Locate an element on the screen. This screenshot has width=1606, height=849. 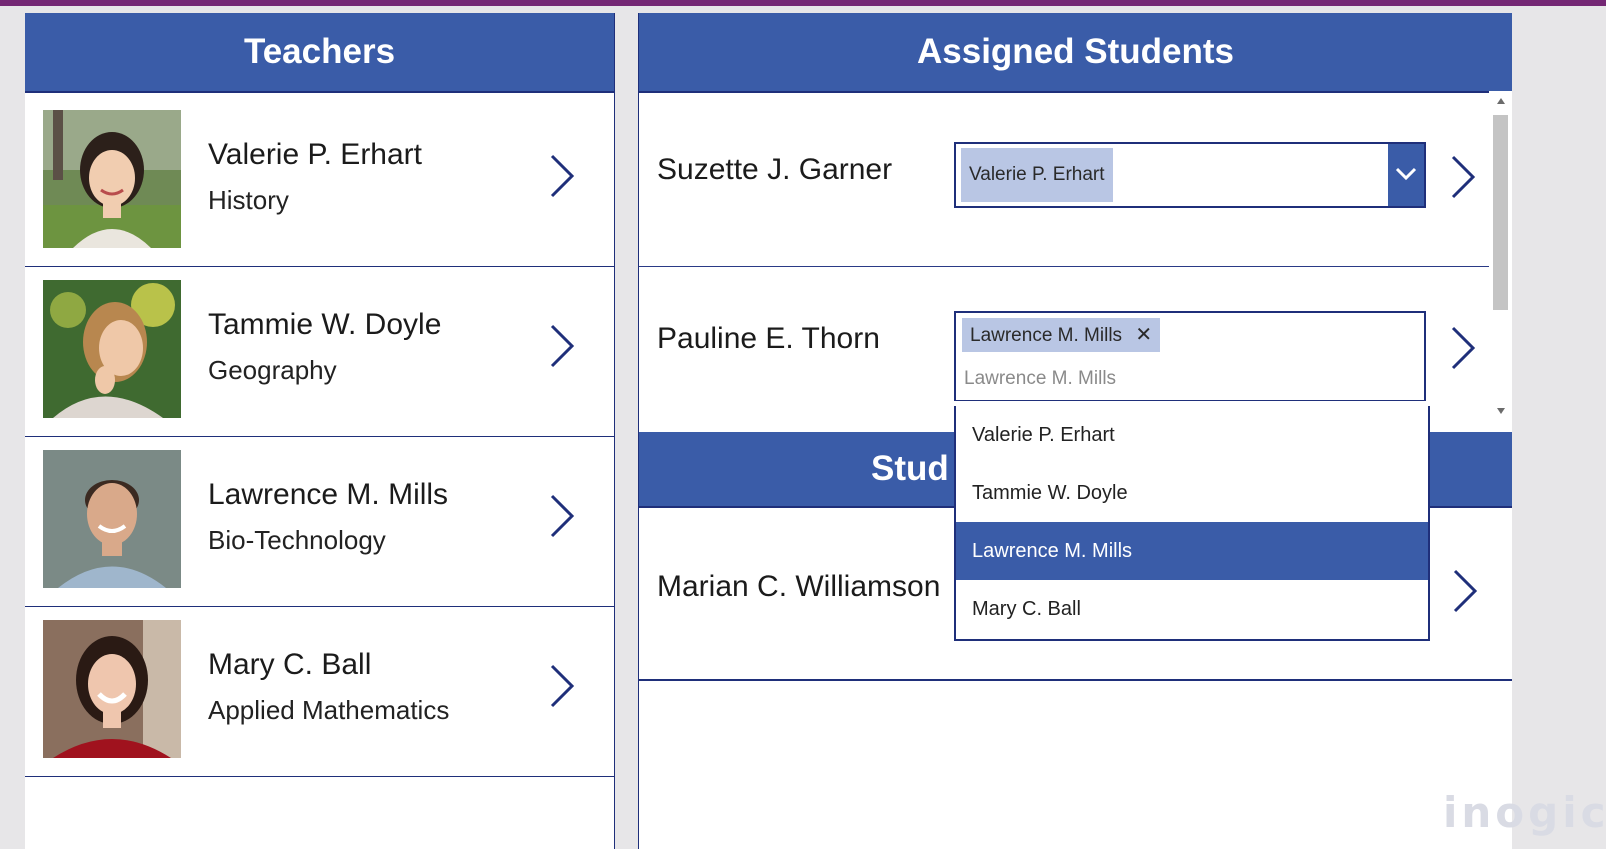
teacher-row-lawrence: Lawrence M. Mills Bio-Technology is located at coordinates (319, 520).